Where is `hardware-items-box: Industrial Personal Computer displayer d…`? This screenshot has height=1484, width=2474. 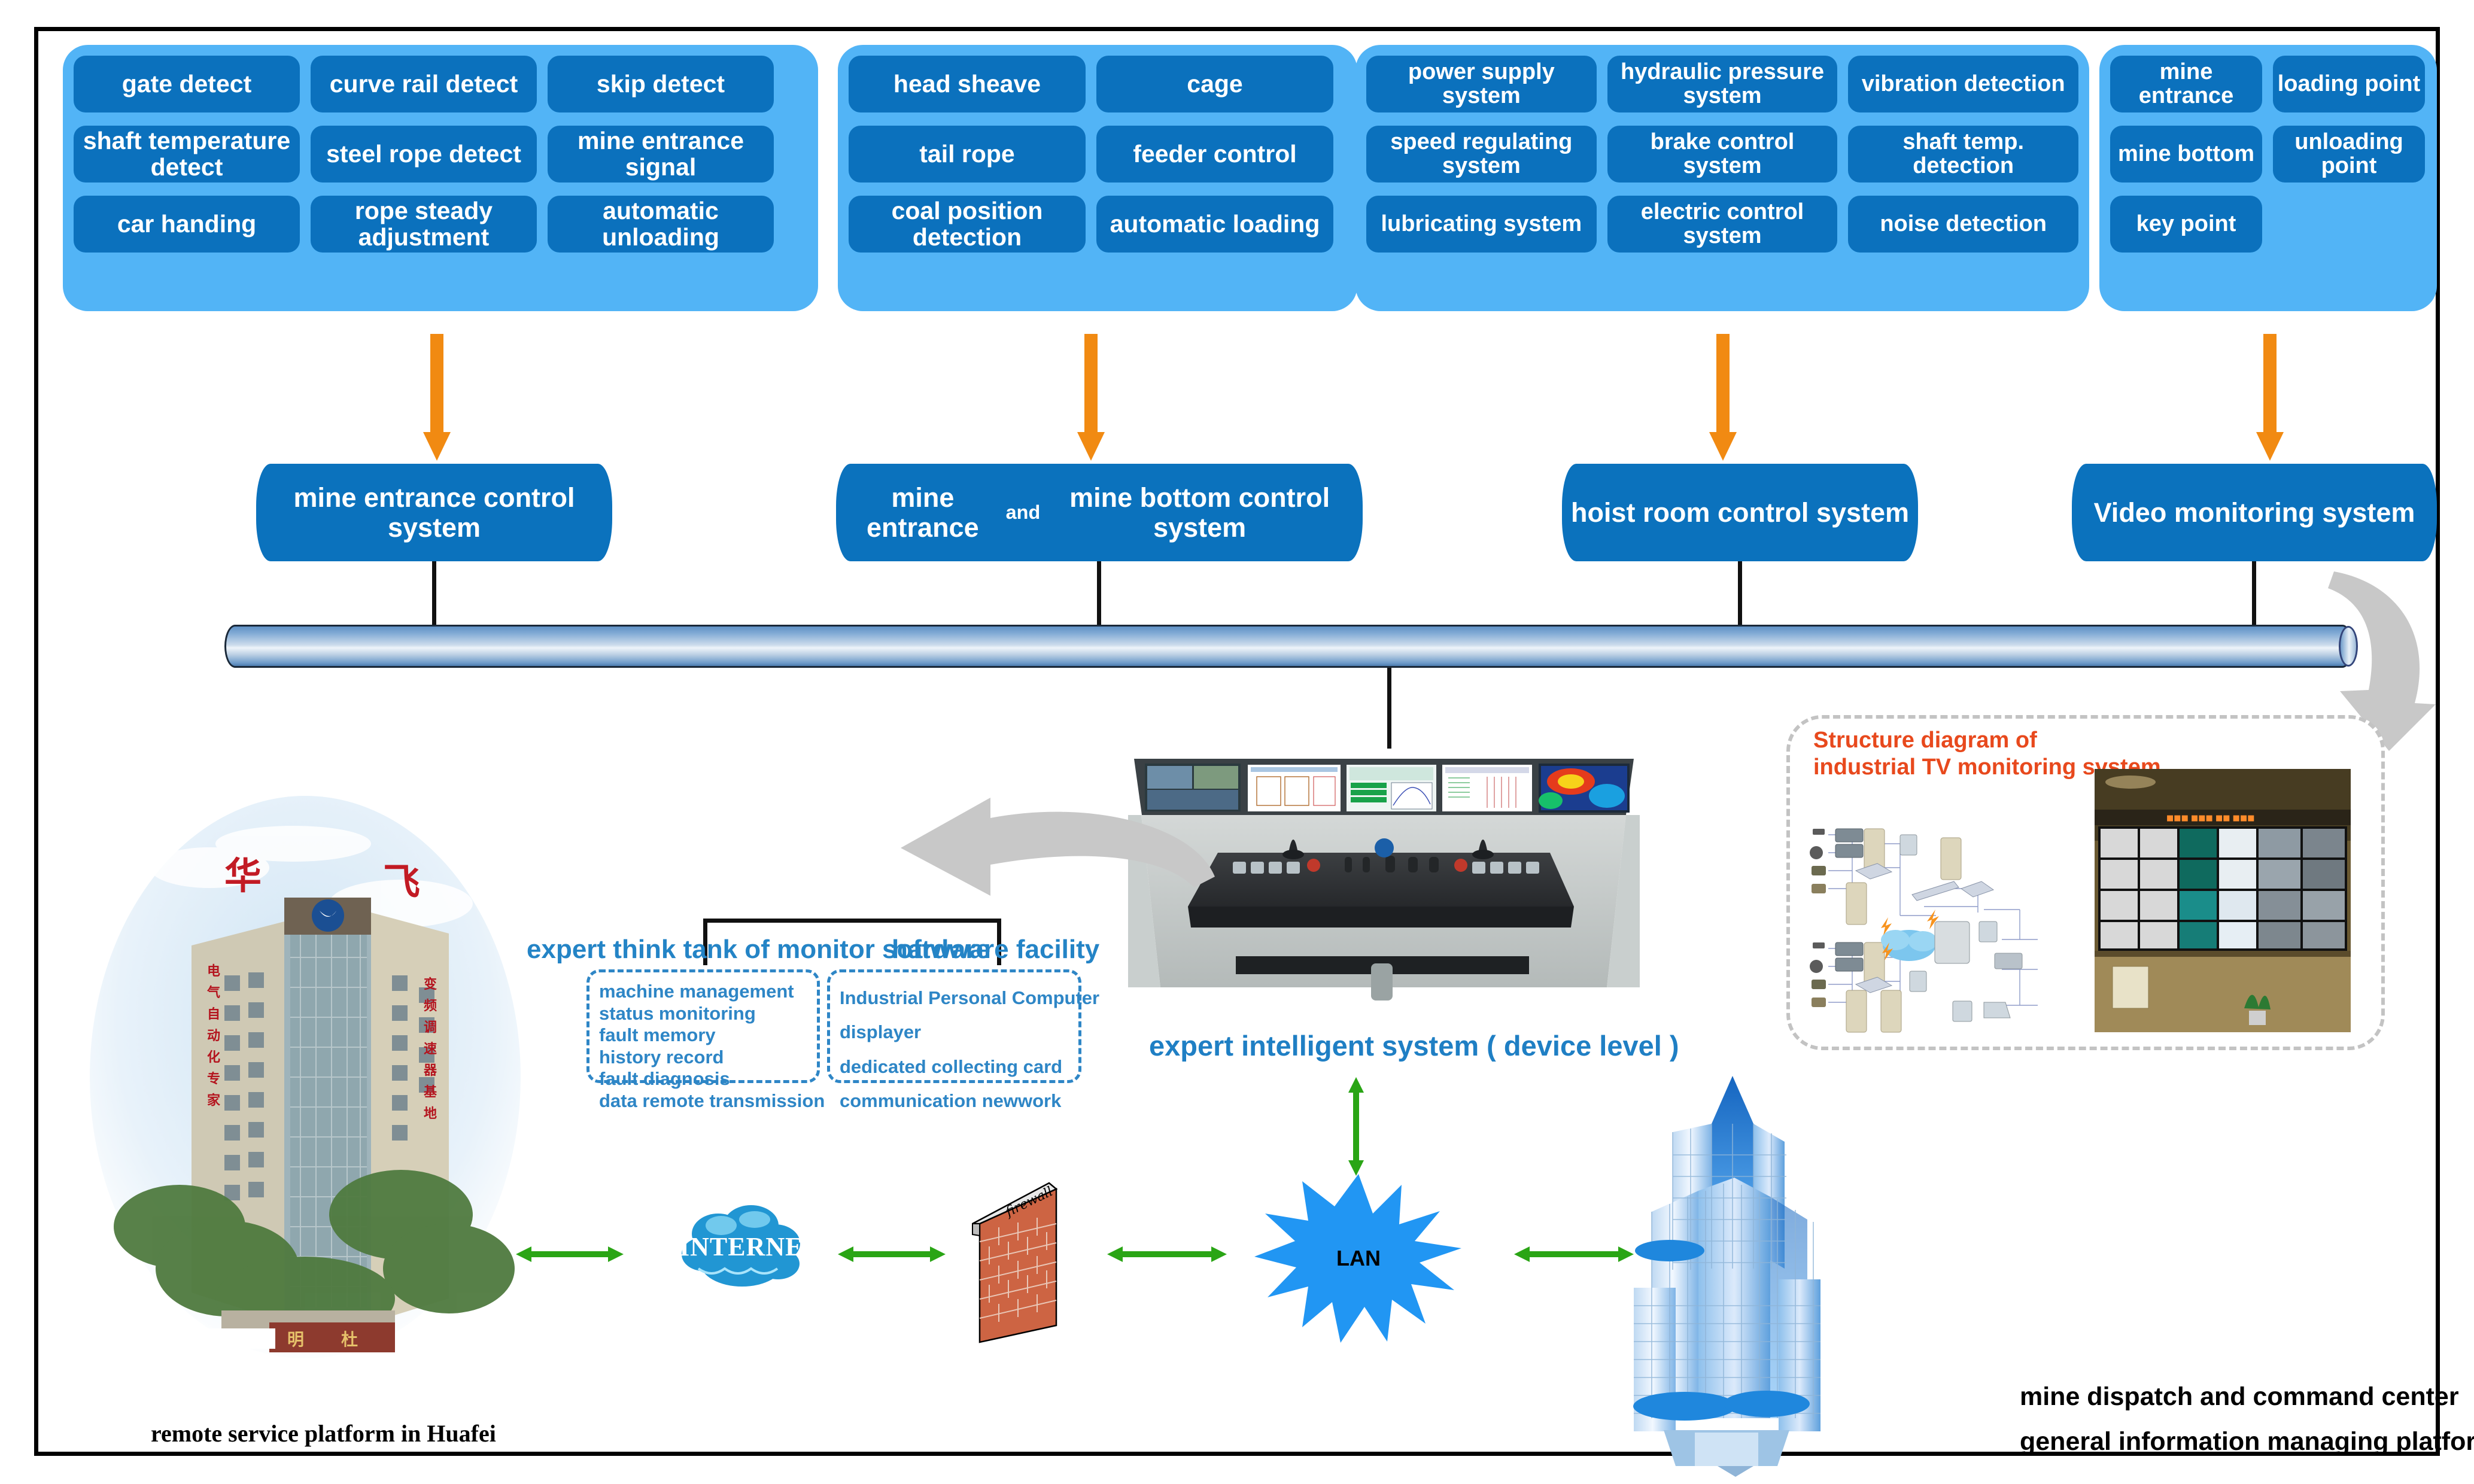 hardware-items-box: Industrial Personal Computer displayer d… is located at coordinates (963, 1040).